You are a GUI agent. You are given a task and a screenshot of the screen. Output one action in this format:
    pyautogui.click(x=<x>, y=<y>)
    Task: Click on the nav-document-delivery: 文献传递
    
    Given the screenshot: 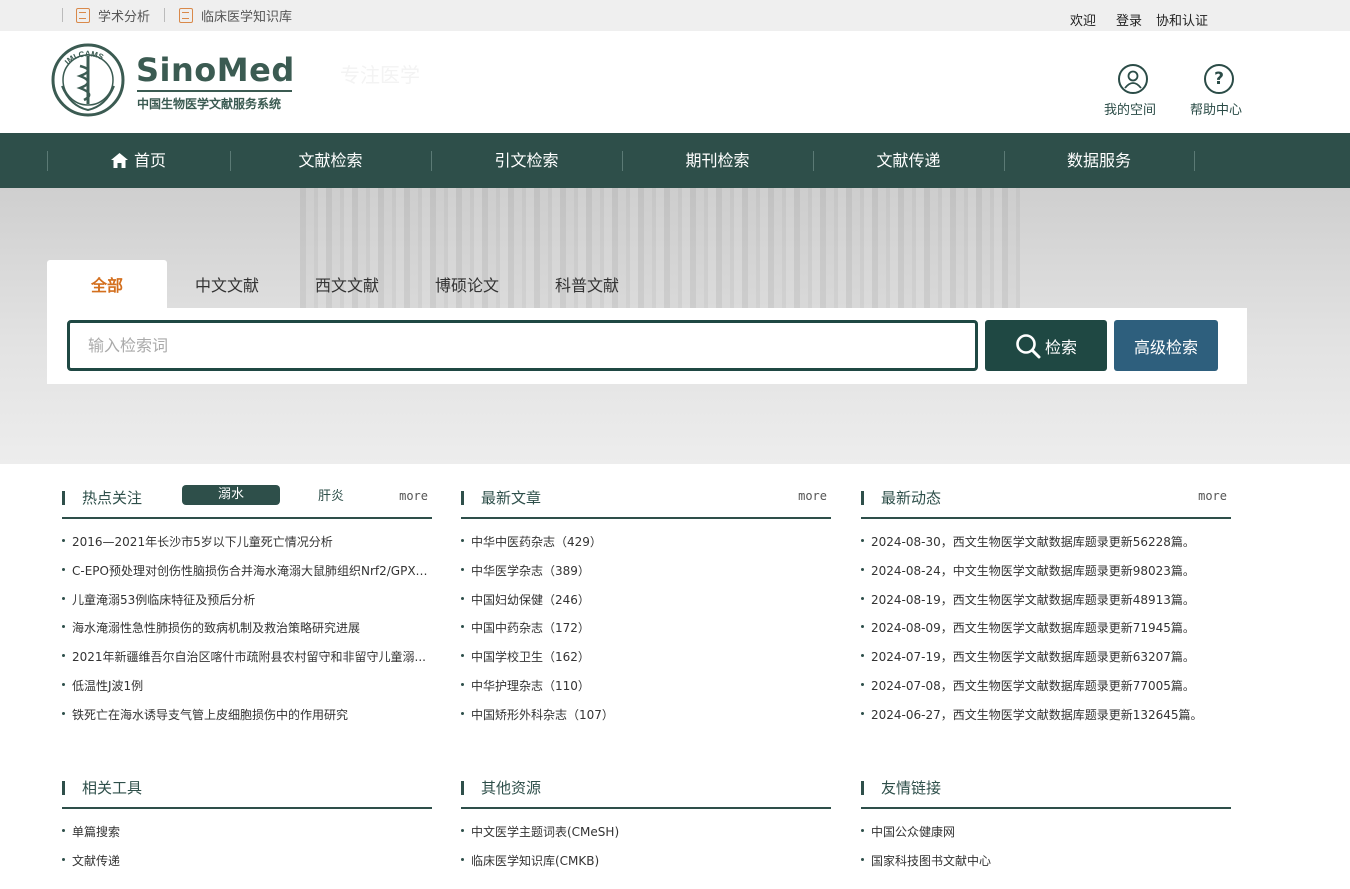 What is the action you would take?
    pyautogui.click(x=908, y=160)
    